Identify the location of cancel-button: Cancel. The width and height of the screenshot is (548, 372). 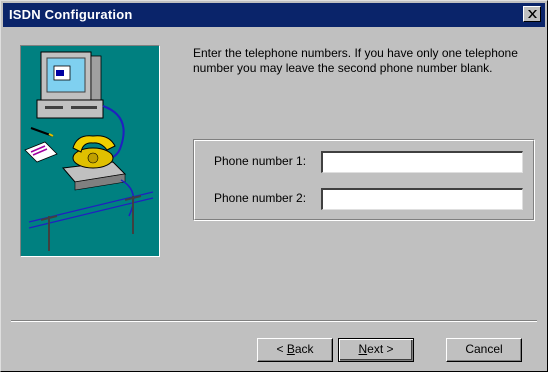
(484, 350).